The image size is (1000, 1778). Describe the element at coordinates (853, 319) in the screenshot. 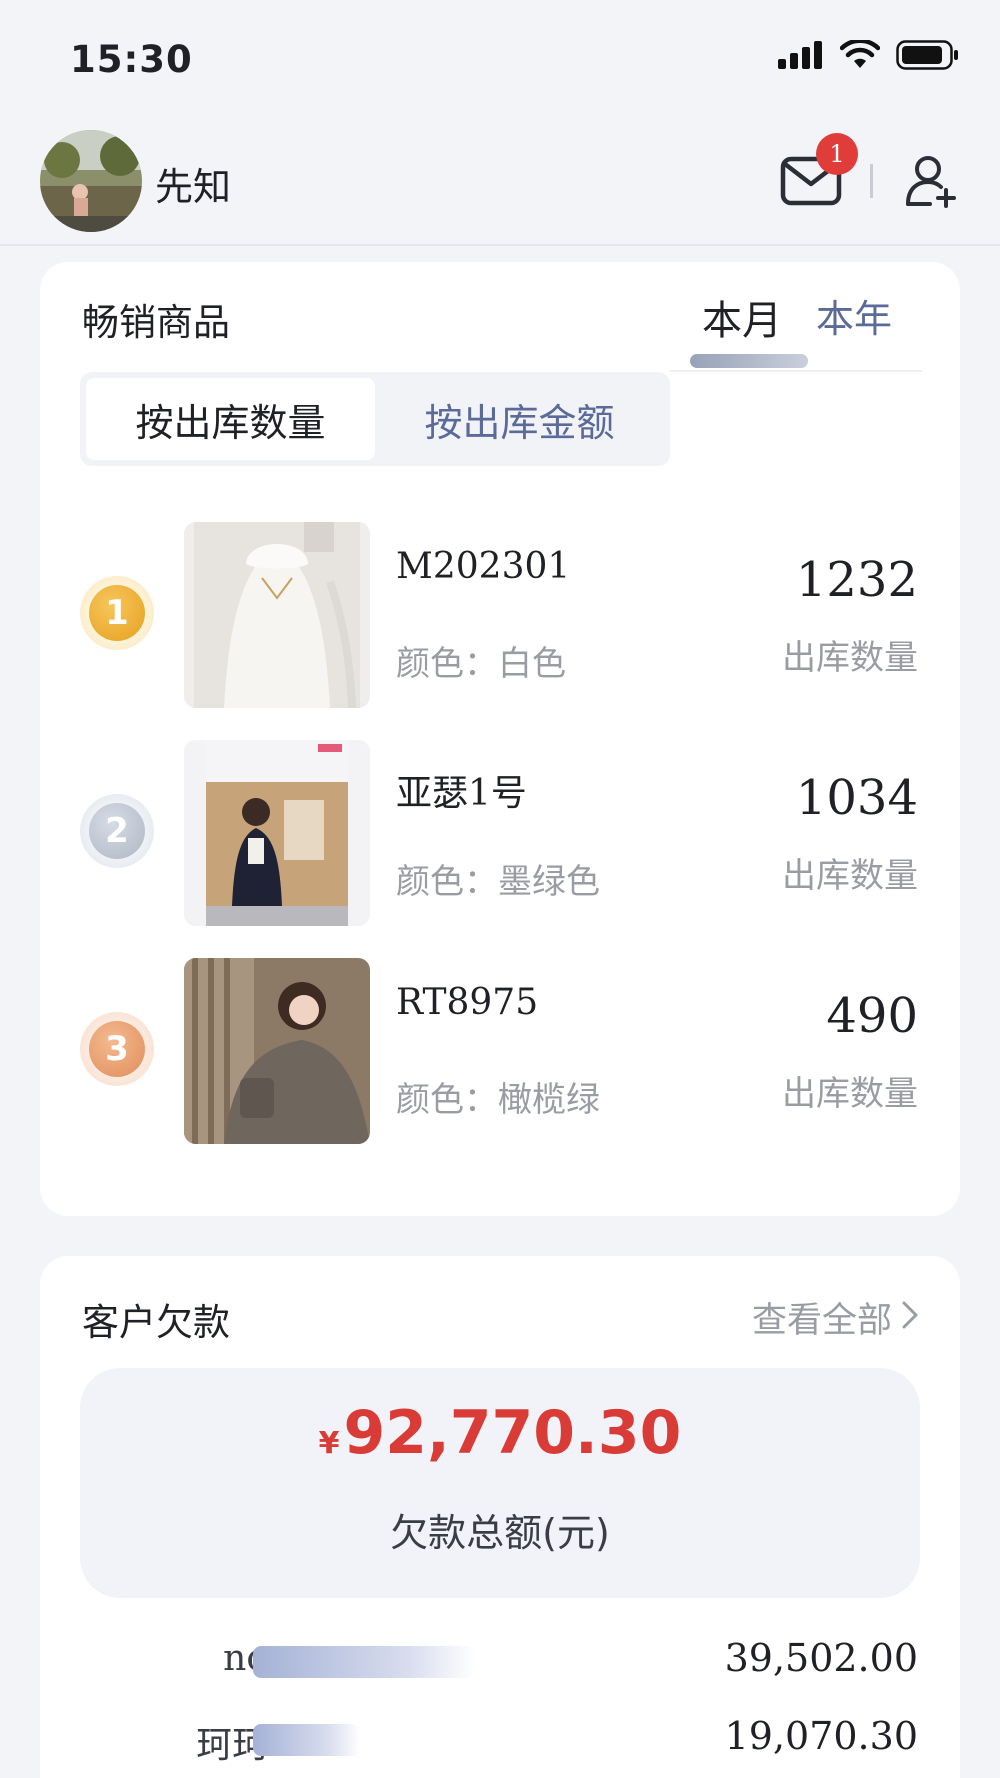

I see `tab-this-year-label: 本年` at that location.